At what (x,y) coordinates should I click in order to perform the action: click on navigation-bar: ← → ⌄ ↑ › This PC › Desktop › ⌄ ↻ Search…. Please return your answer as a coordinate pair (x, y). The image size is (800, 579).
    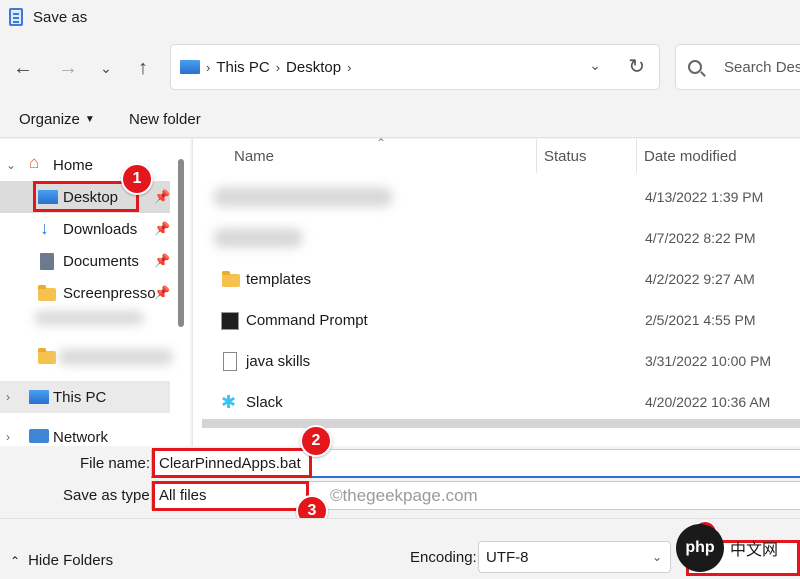
    Looking at the image, I should click on (400, 67).